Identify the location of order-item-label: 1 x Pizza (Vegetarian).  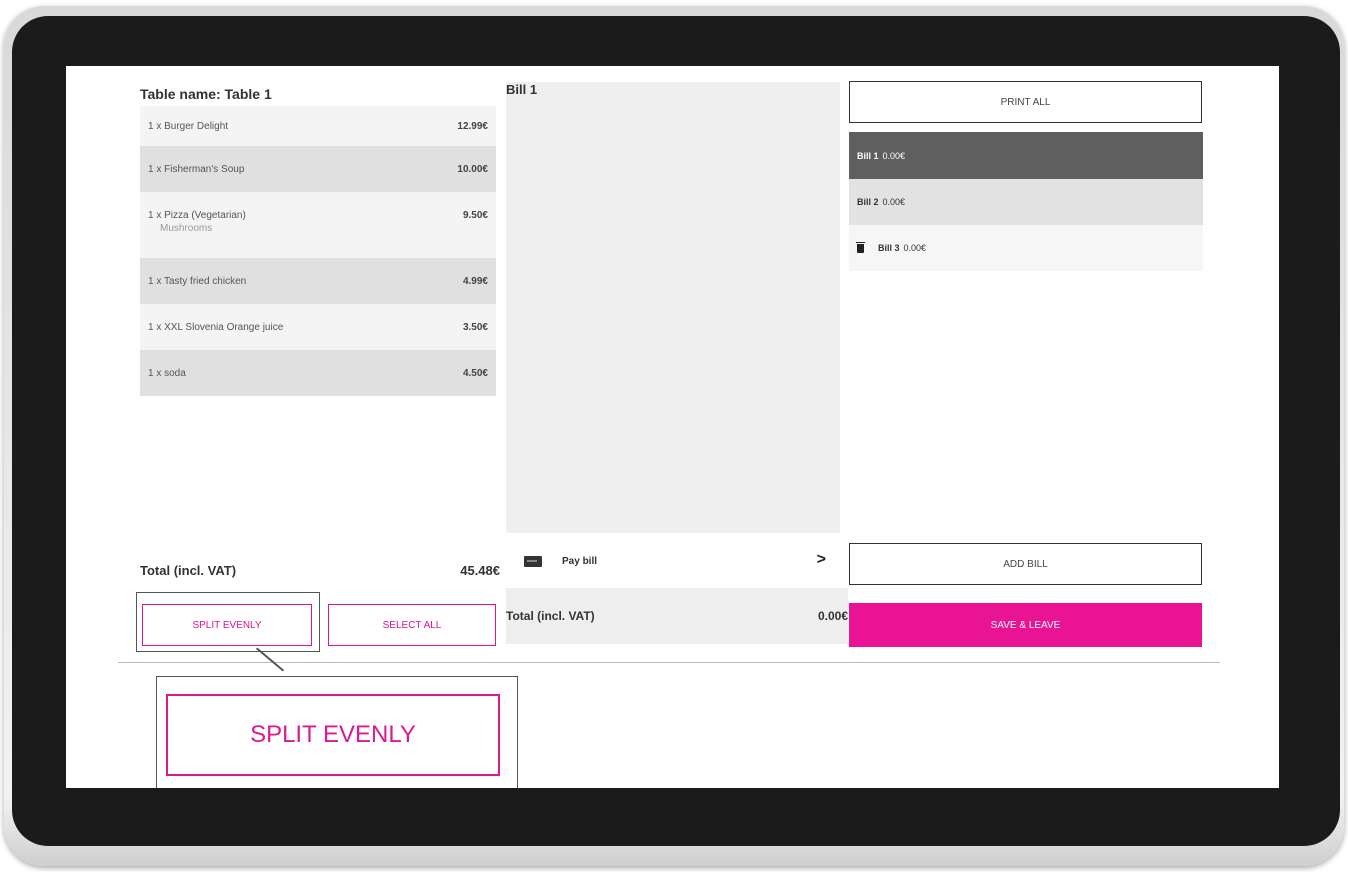
(197, 215).